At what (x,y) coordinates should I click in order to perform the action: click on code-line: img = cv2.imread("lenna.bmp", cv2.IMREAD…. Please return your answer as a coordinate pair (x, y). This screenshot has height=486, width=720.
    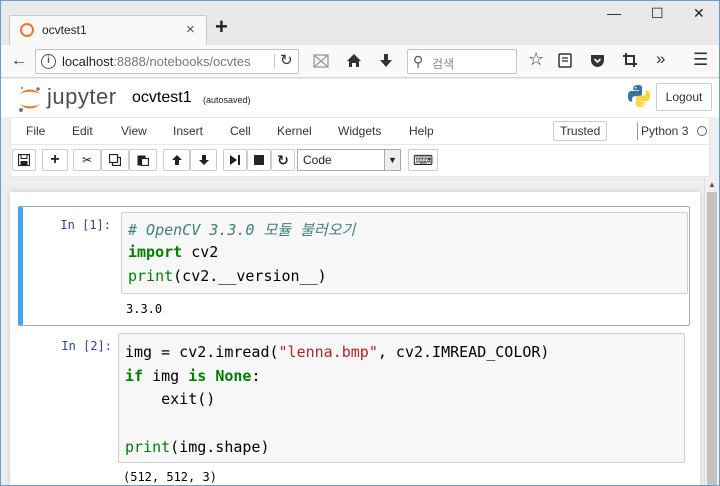
    Looking at the image, I should click on (337, 352).